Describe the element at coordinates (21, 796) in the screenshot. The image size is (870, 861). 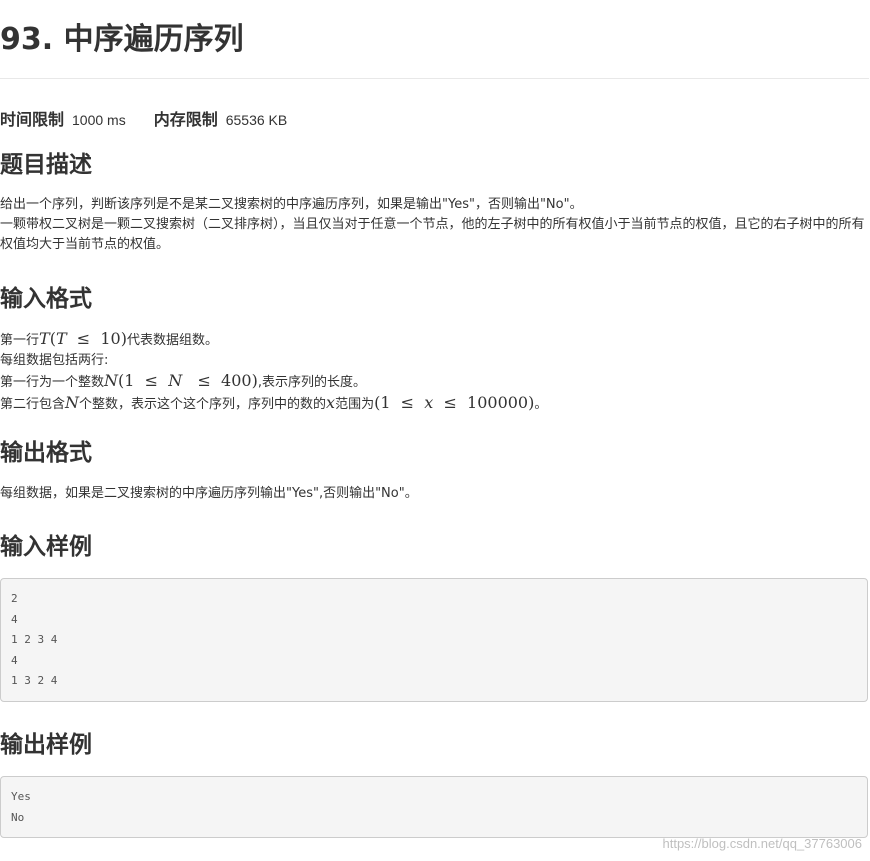
I see `sample-output-line: Yes` at that location.